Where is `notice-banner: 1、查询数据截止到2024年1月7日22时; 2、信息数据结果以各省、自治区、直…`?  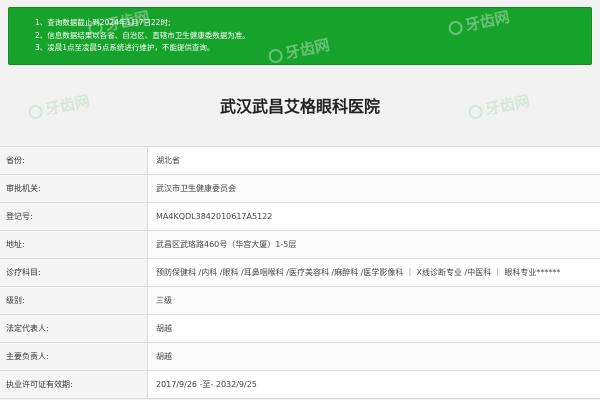 notice-banner: 1、查询数据截止到2024年1月7日22时; 2、信息数据结果以各省、自治区、直… is located at coordinates (300, 36).